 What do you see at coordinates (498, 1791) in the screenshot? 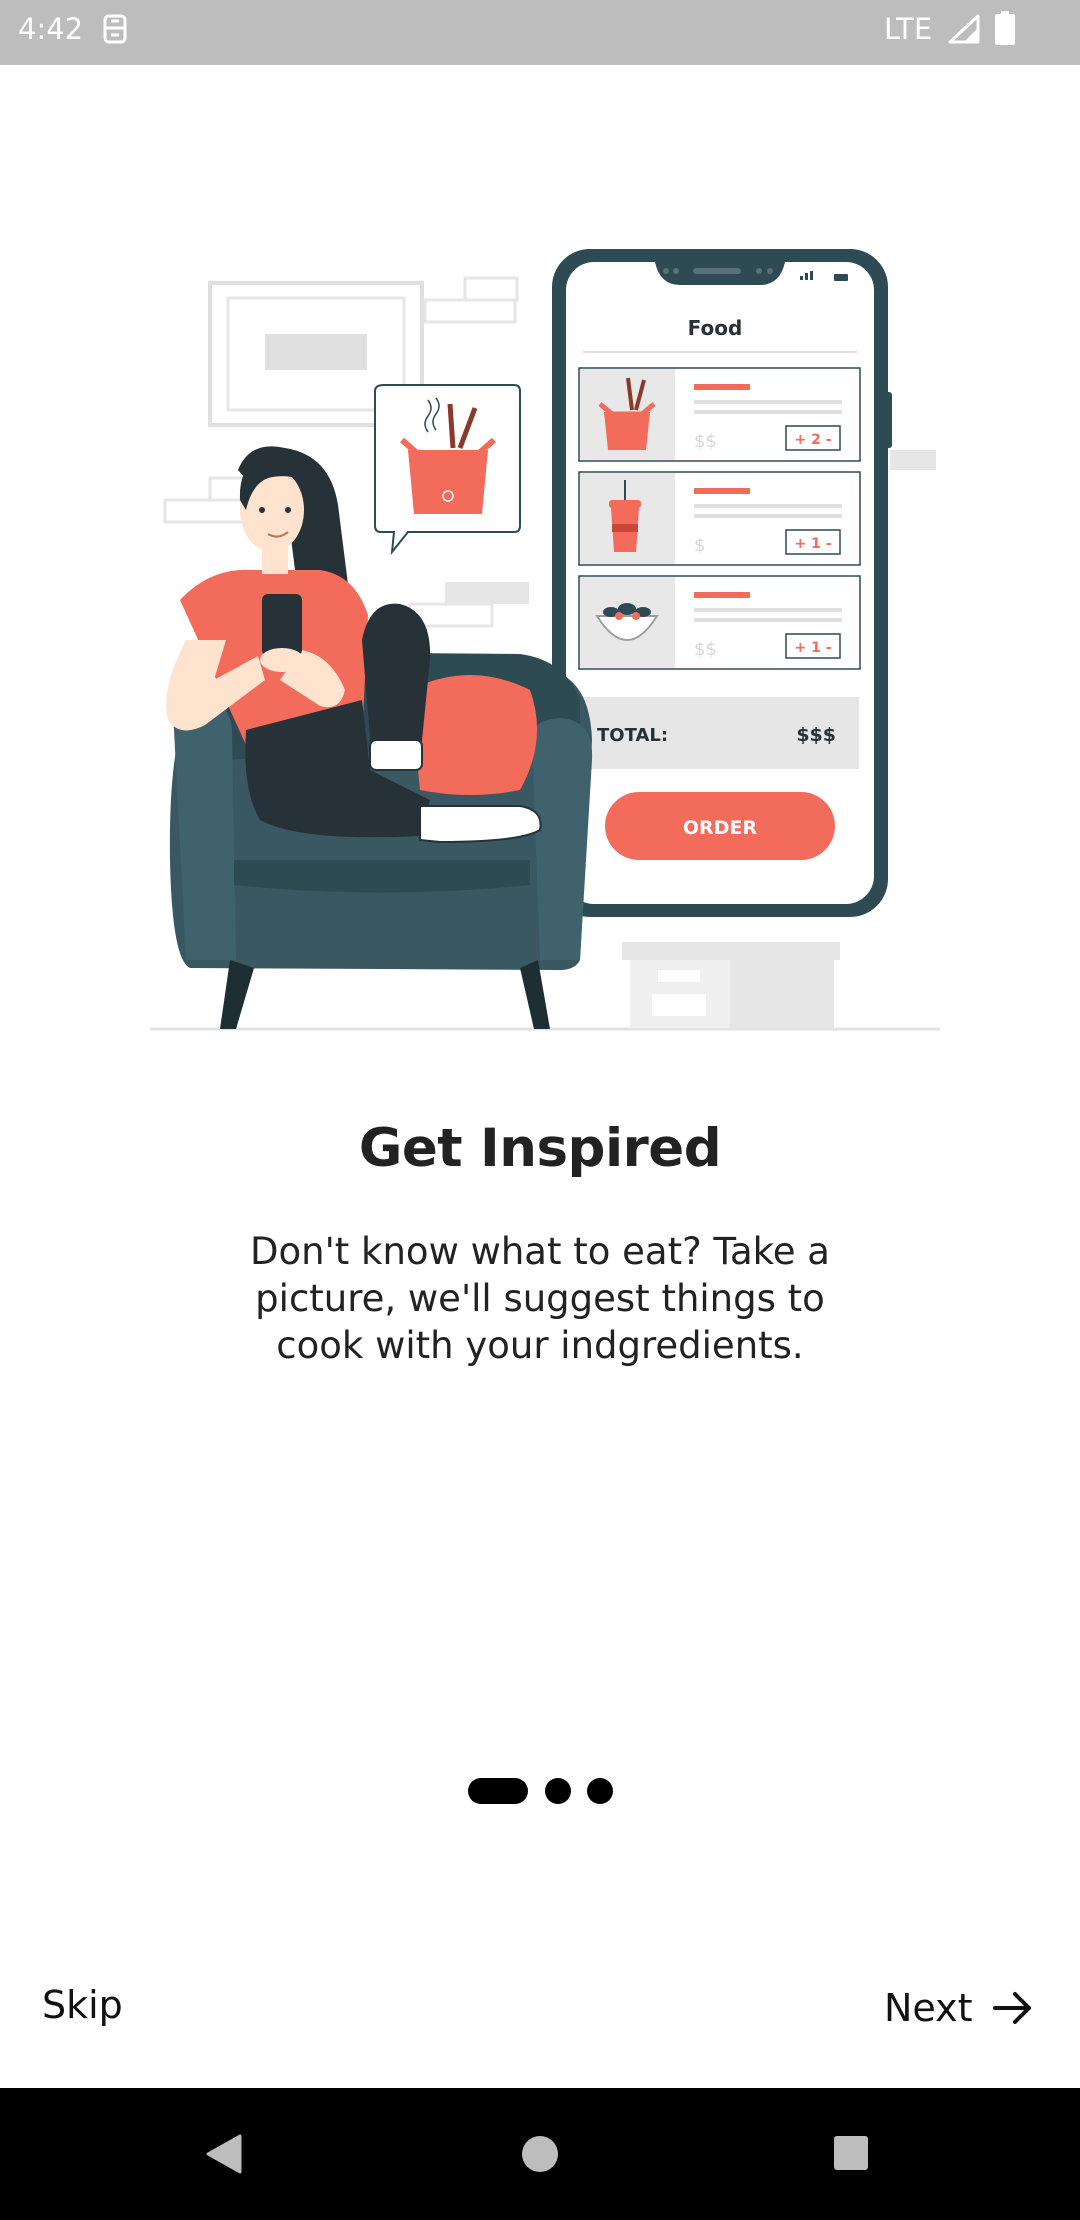
I see `page-dot-active` at bounding box center [498, 1791].